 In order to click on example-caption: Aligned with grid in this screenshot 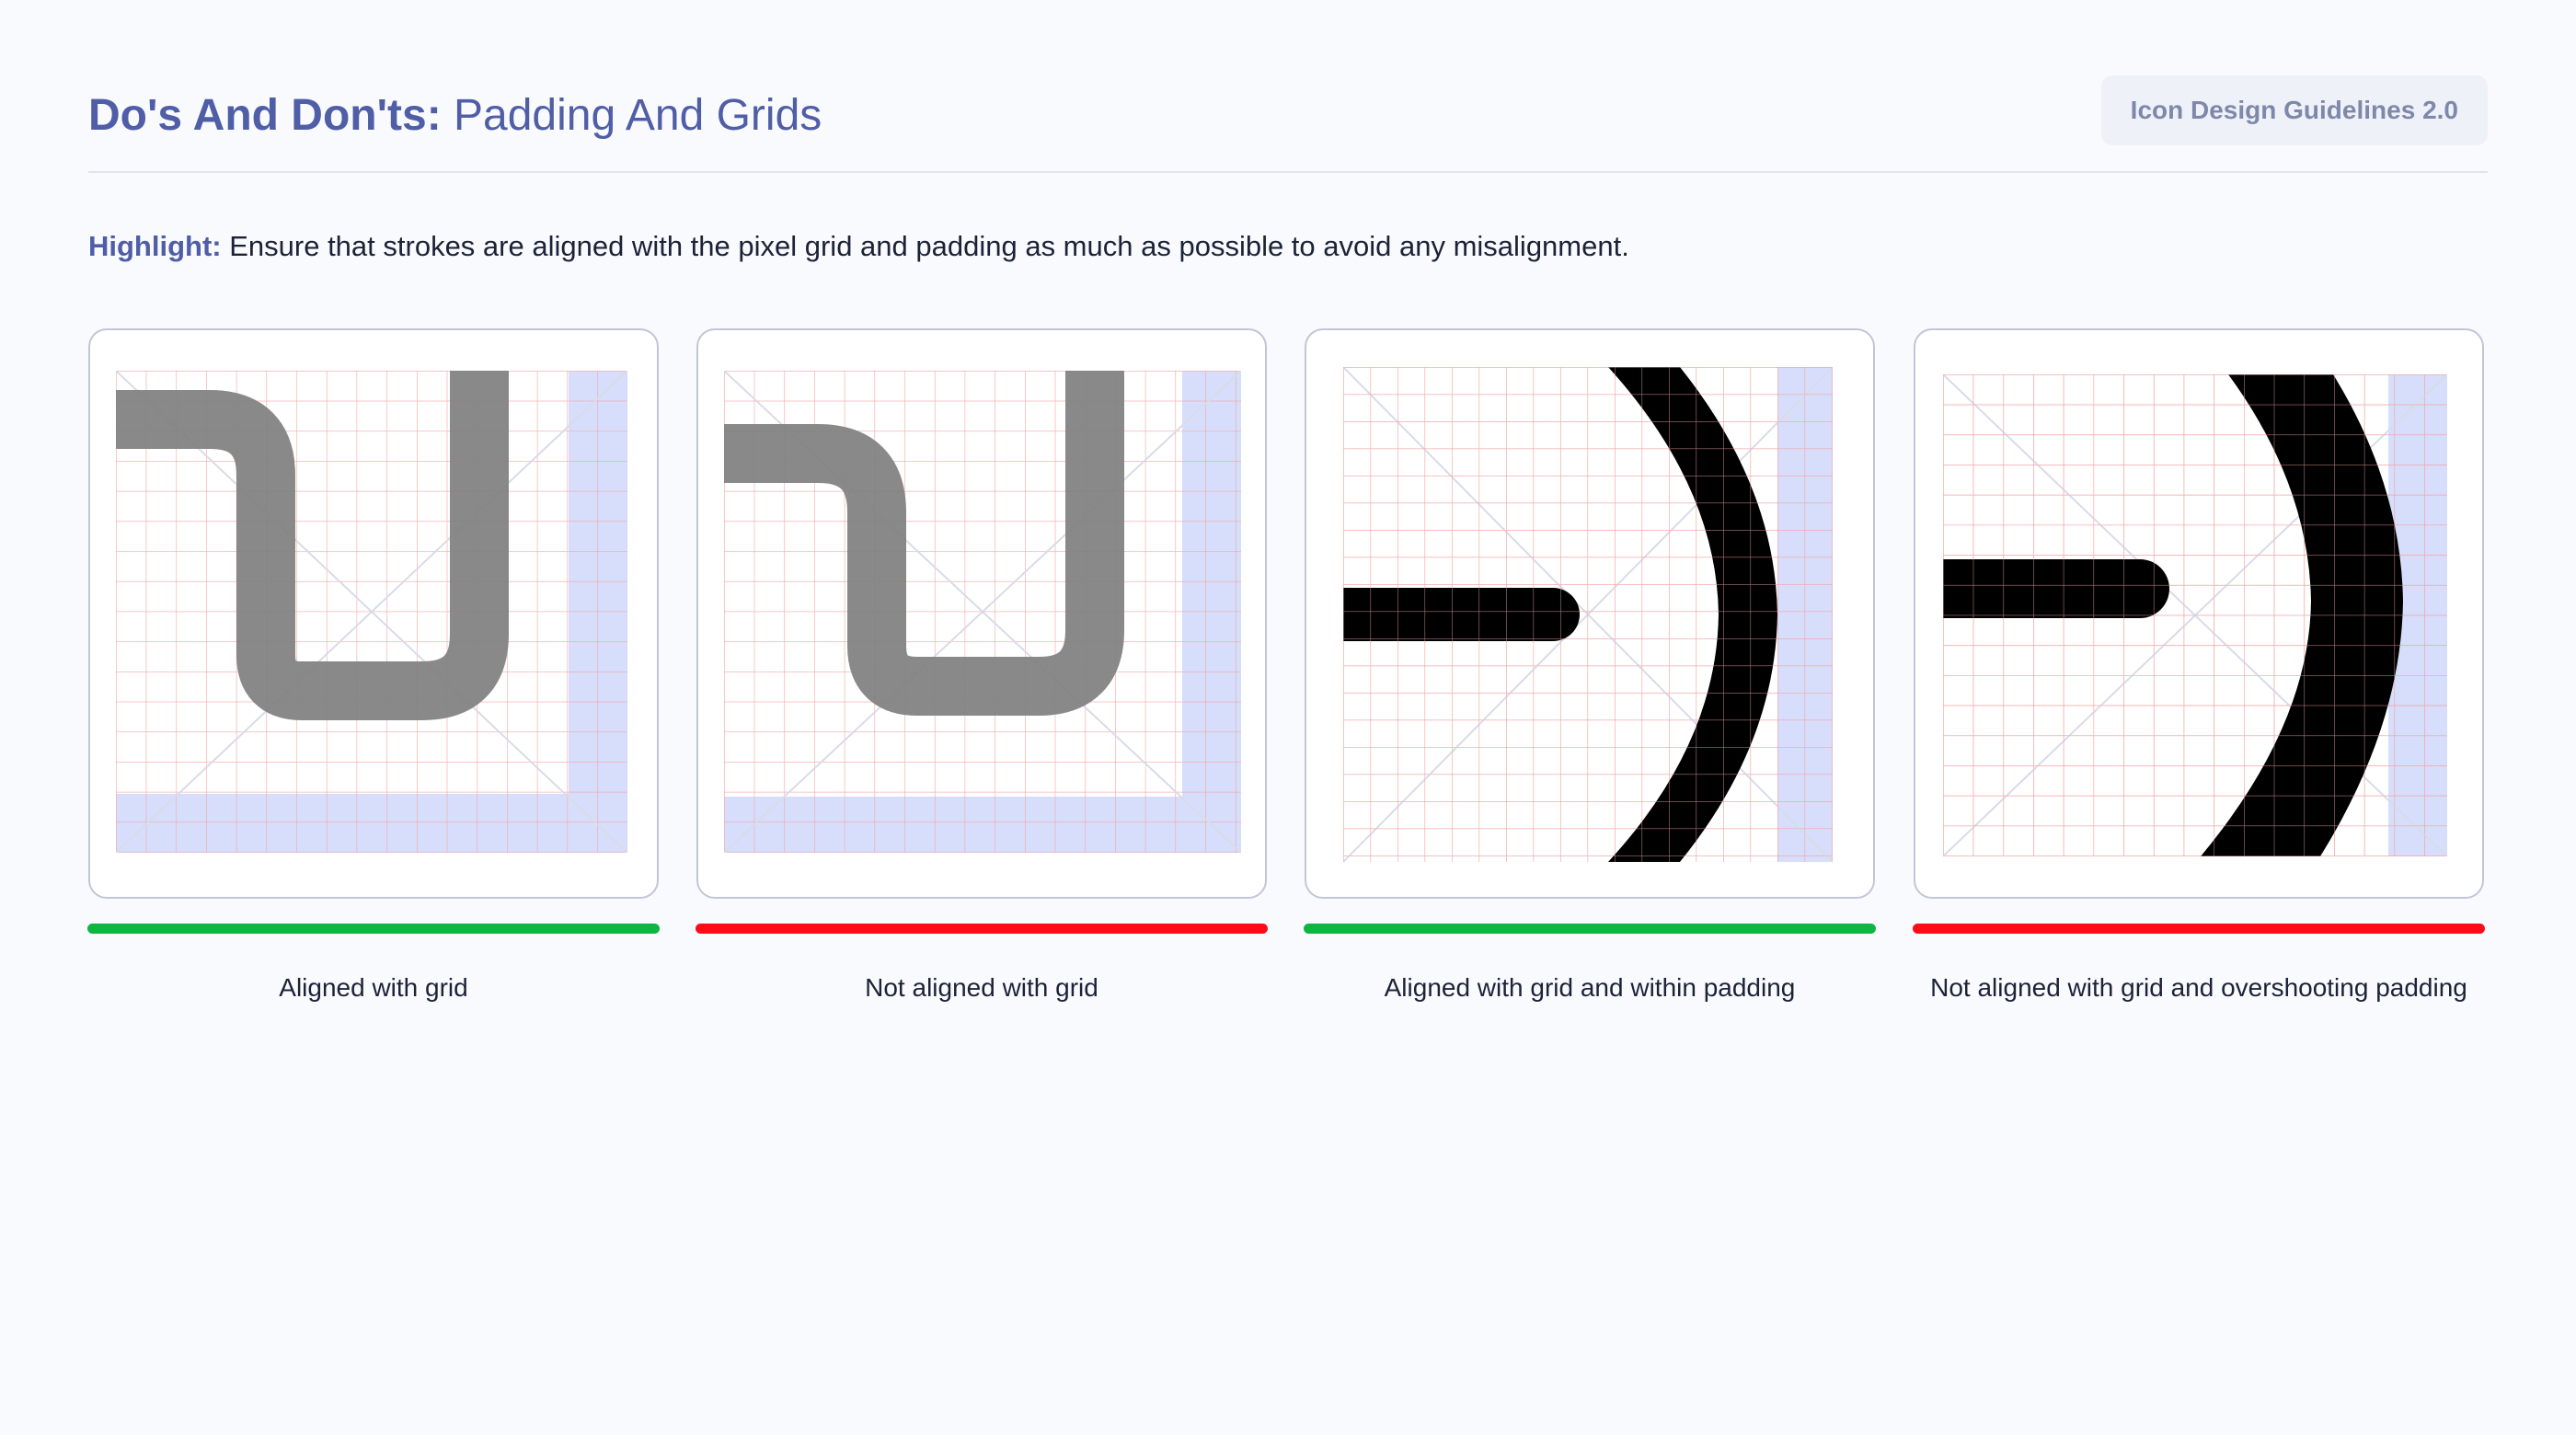, I will do `click(373, 987)`.